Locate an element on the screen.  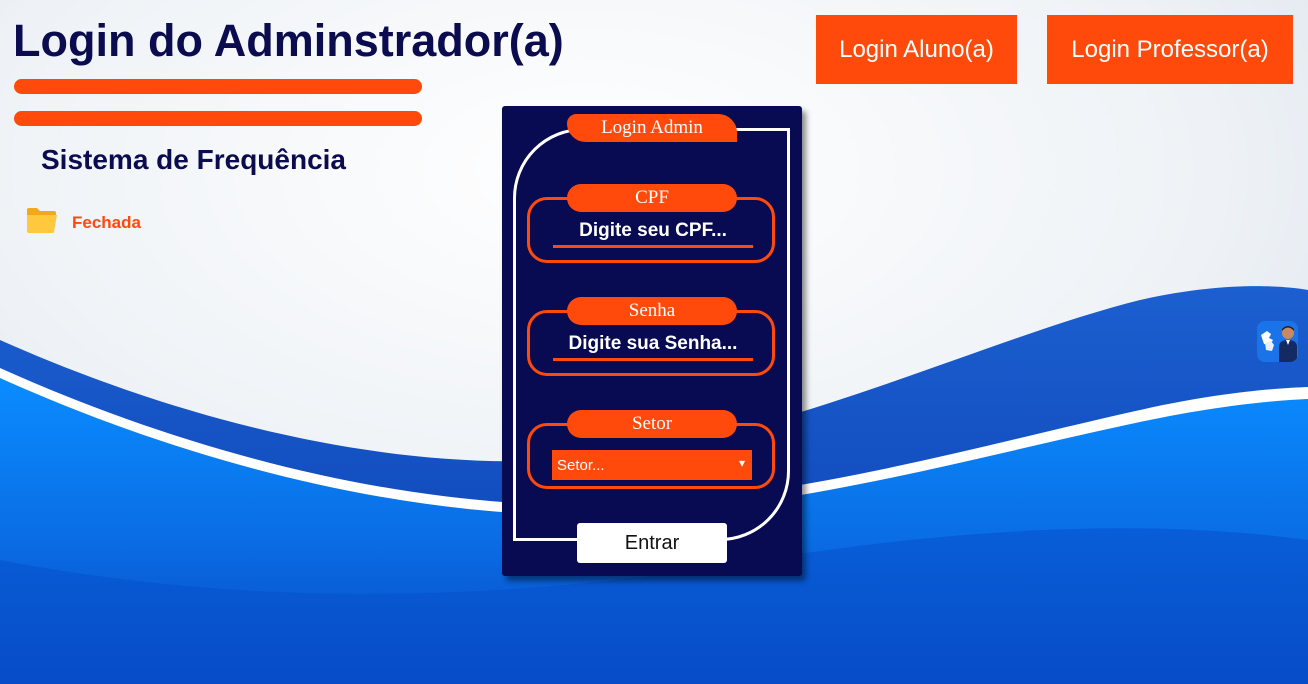
folder-icon is located at coordinates (42, 222).